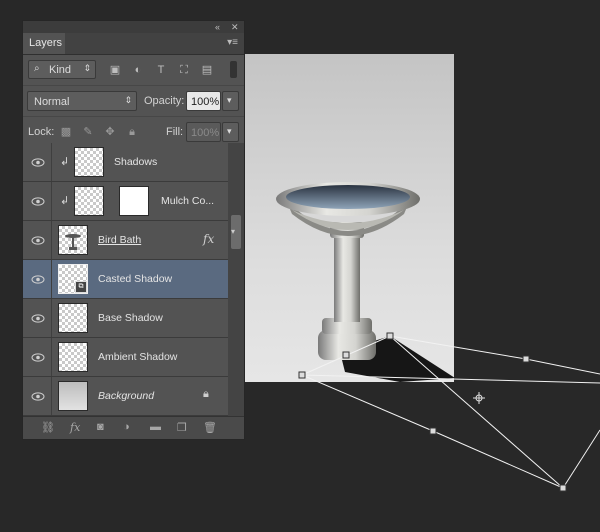  I want to click on filter-kind-select: ⌕ Kind ⇕, so click(62, 69).